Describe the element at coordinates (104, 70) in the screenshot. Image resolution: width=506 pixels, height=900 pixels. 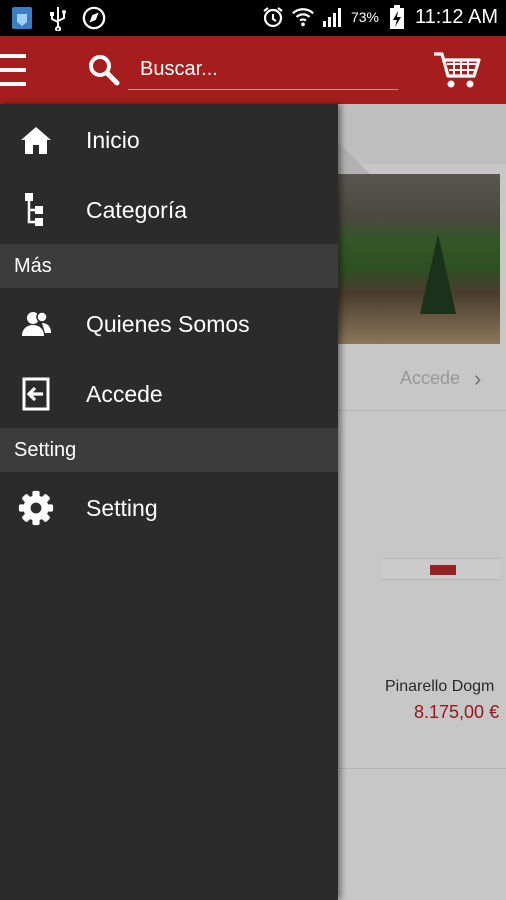
I see `search-icon` at that location.